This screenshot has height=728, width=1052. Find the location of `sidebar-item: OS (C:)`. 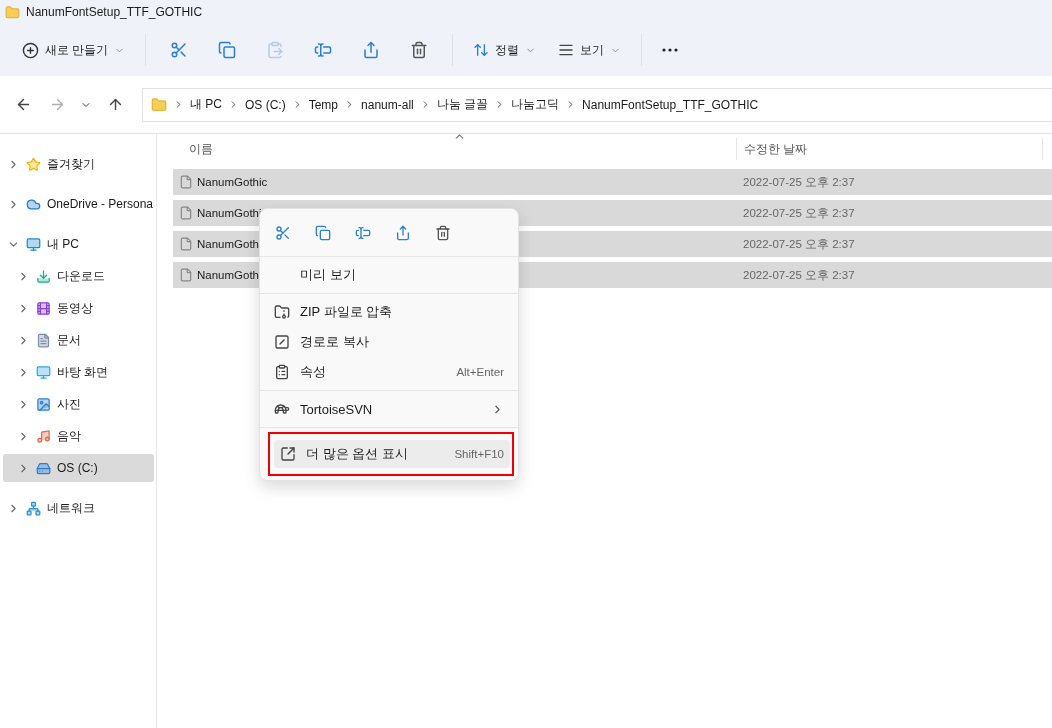

sidebar-item: OS (C:) is located at coordinates (78, 468).